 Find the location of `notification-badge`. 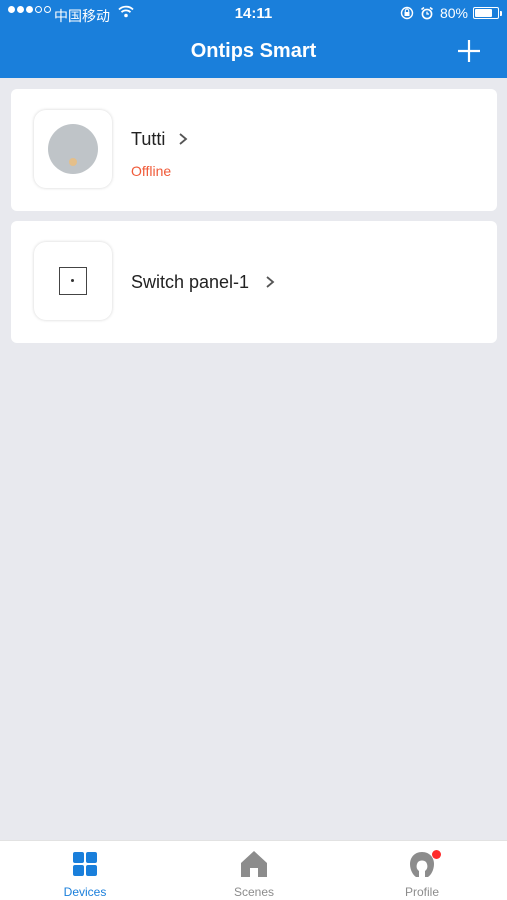

notification-badge is located at coordinates (436, 854).